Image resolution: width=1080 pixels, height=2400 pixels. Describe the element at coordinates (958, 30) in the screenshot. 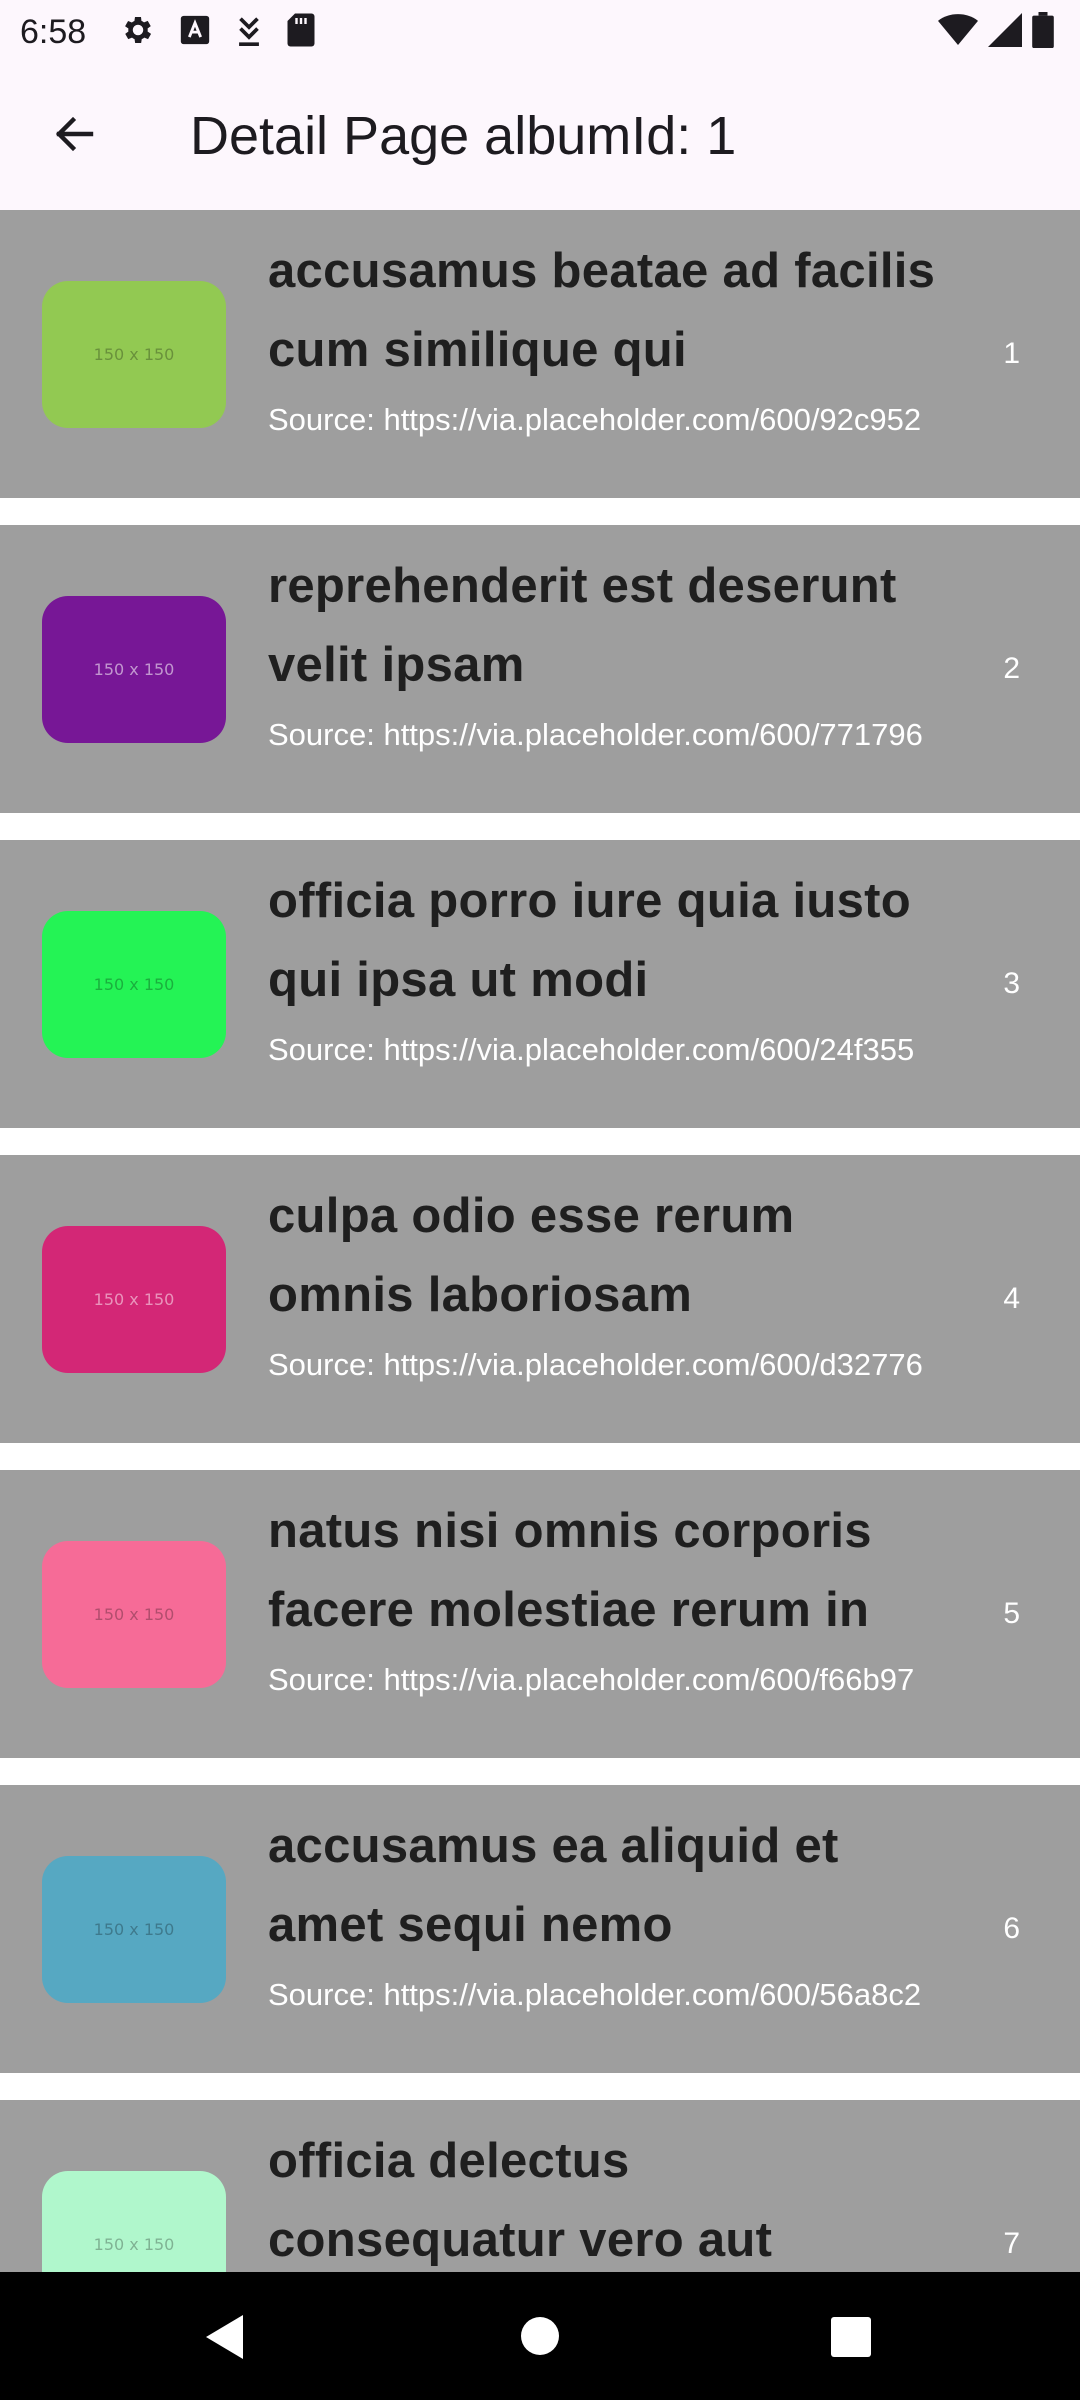

I see `wifi-icon` at that location.